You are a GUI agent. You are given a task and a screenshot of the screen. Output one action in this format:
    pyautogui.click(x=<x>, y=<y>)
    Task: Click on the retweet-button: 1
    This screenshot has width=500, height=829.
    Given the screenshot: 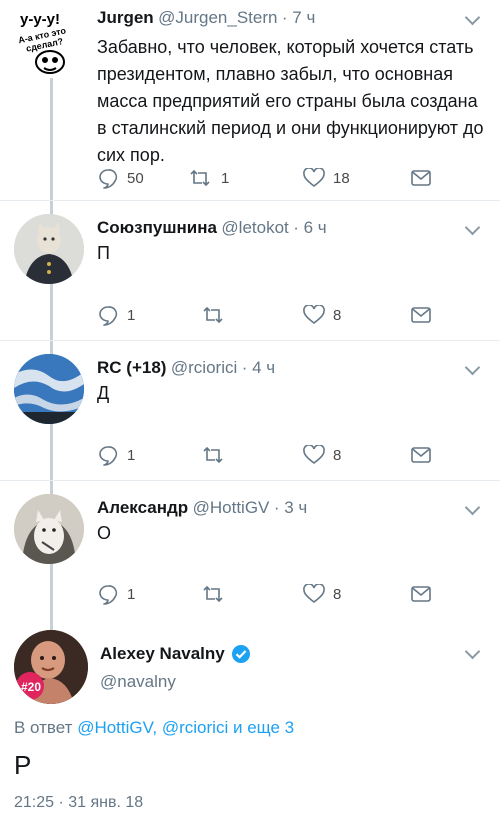 What is the action you would take?
    pyautogui.click(x=208, y=178)
    